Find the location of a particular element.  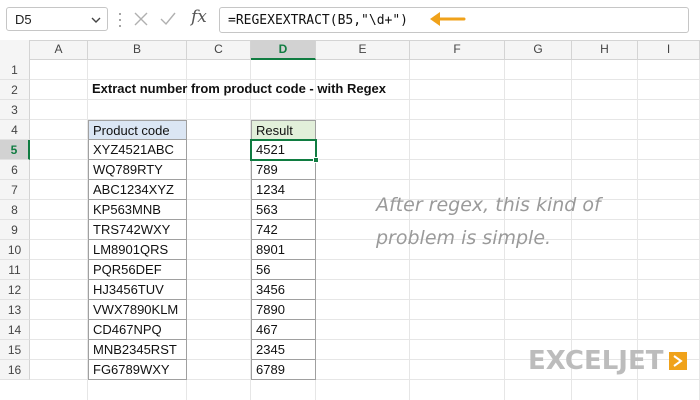

column-header-c: C is located at coordinates (219, 50).